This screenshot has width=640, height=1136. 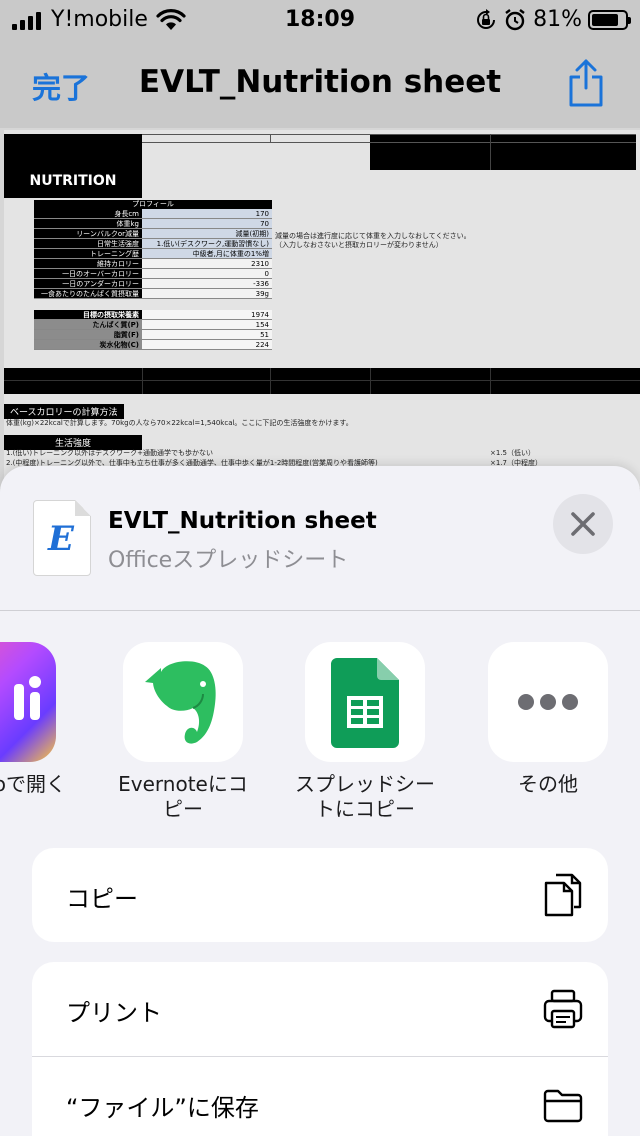 I want to click on copy-icon, so click(x=563, y=895).